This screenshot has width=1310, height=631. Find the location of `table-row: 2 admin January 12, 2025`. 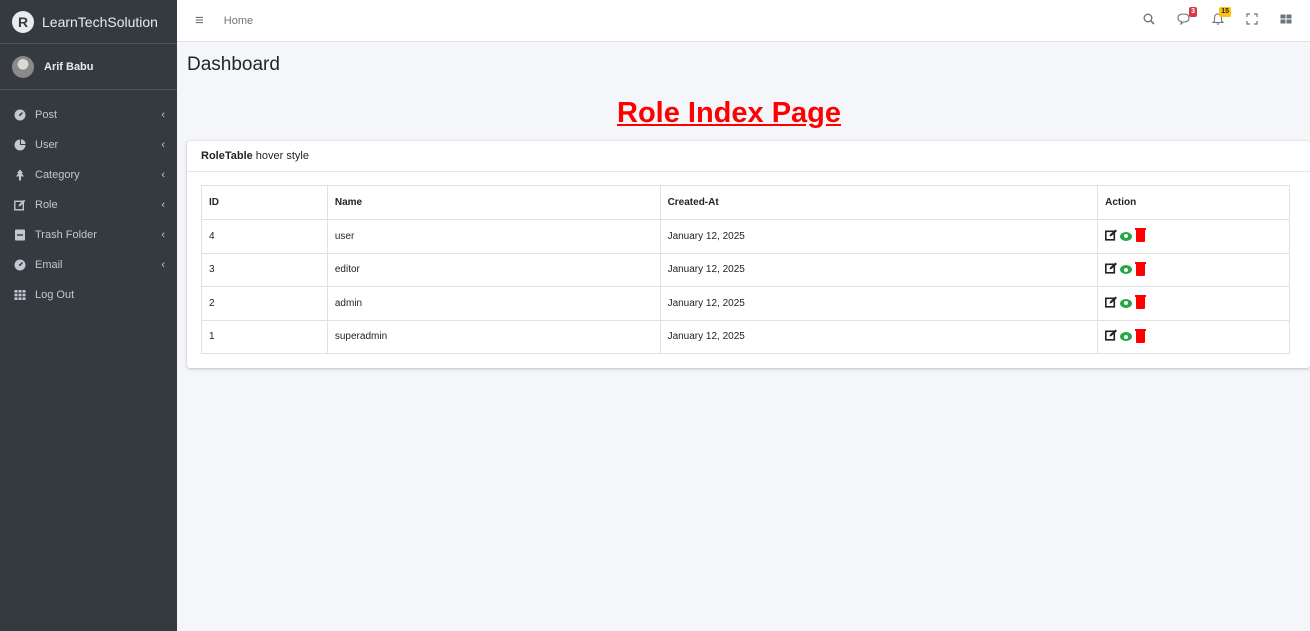

table-row: 2 admin January 12, 2025 is located at coordinates (745, 303).